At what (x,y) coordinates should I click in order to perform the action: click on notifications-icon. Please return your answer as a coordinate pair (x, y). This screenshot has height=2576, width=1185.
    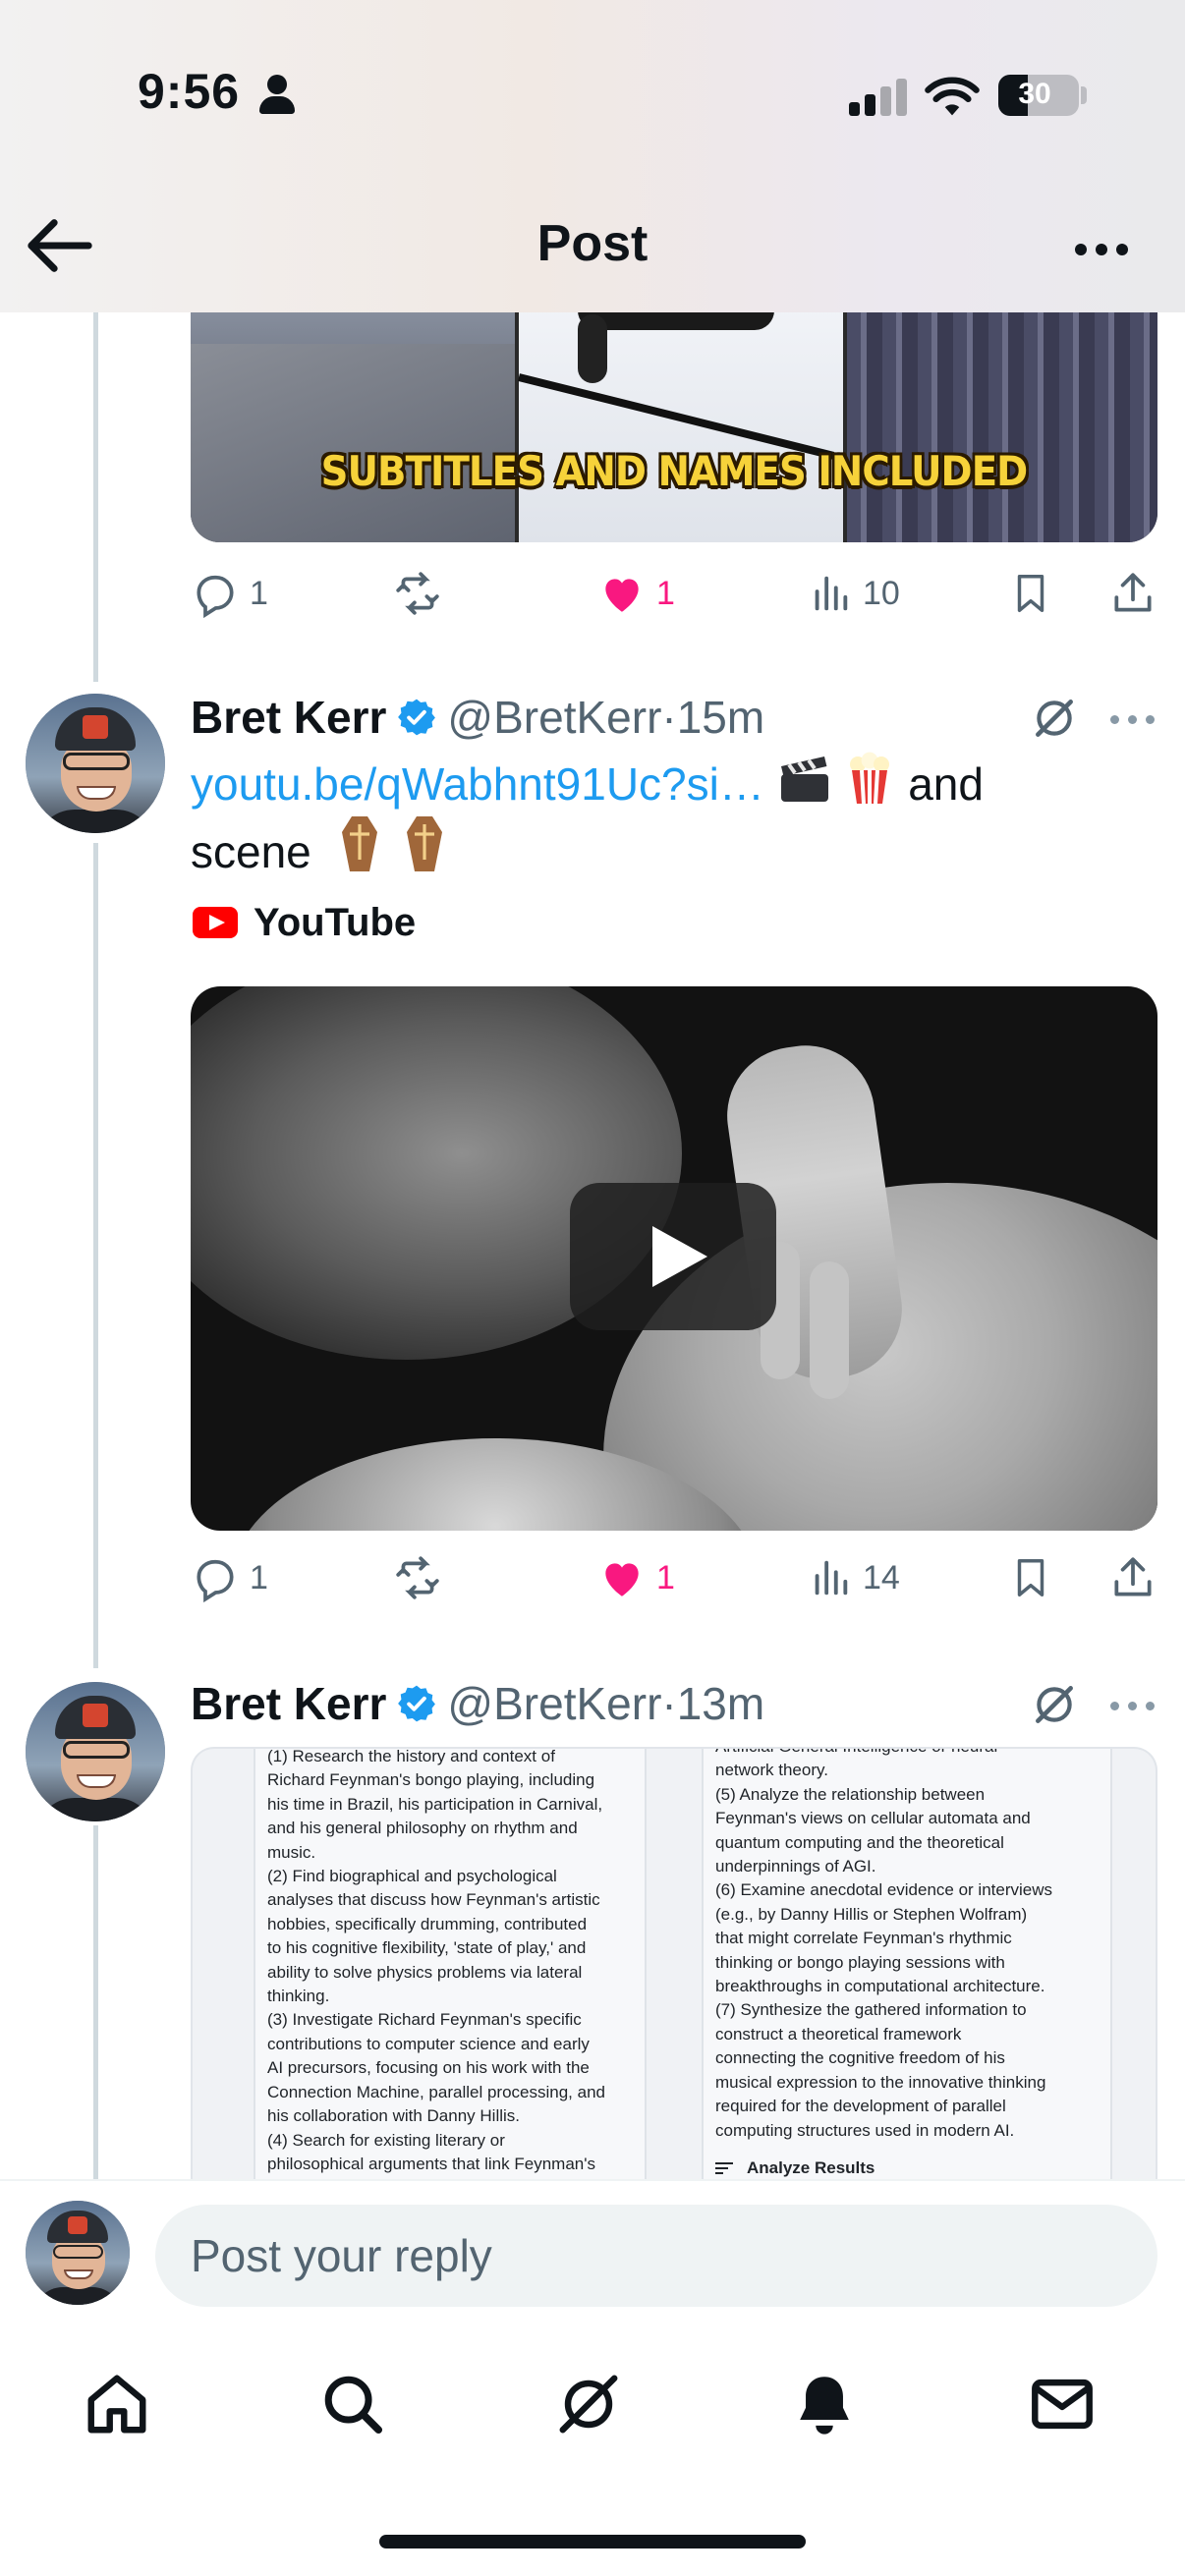
    Looking at the image, I should click on (825, 2404).